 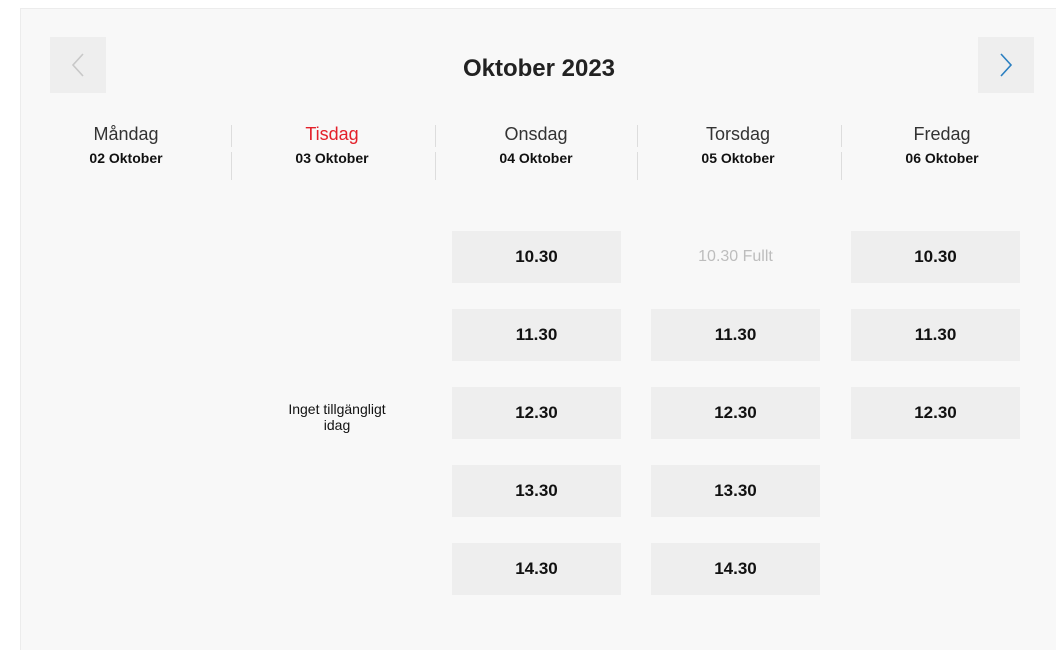 I want to click on day-header-mandag: Måndag 02 Oktober, so click(x=126, y=145).